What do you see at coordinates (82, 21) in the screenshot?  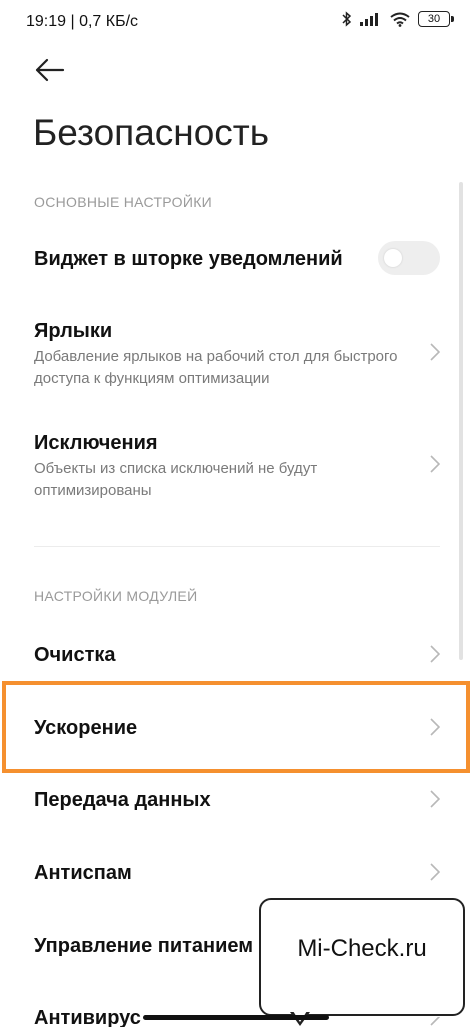 I see `status-time-speed: 19:19 | 0,7 КБ/с` at bounding box center [82, 21].